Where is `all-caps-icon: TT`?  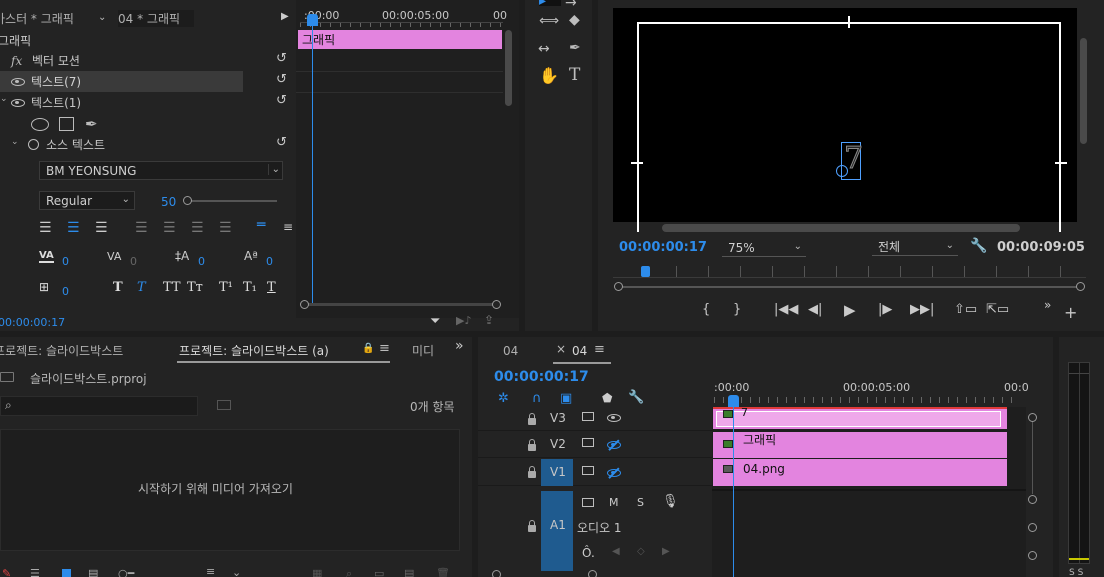 all-caps-icon: TT is located at coordinates (172, 287).